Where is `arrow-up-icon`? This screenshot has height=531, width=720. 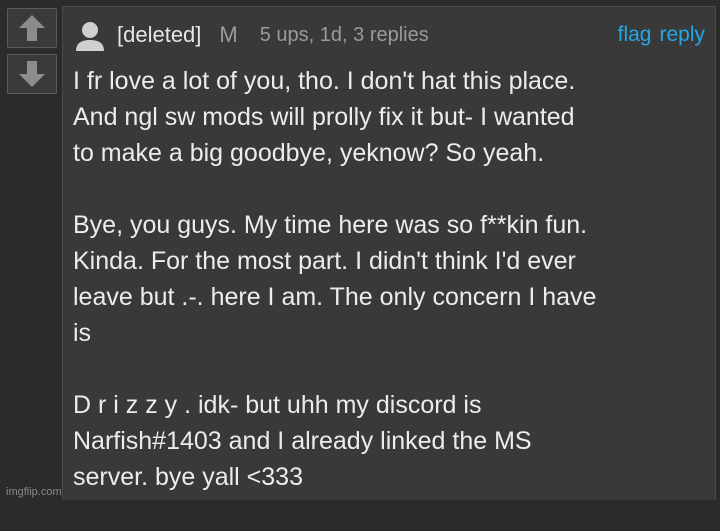
arrow-up-icon is located at coordinates (32, 28).